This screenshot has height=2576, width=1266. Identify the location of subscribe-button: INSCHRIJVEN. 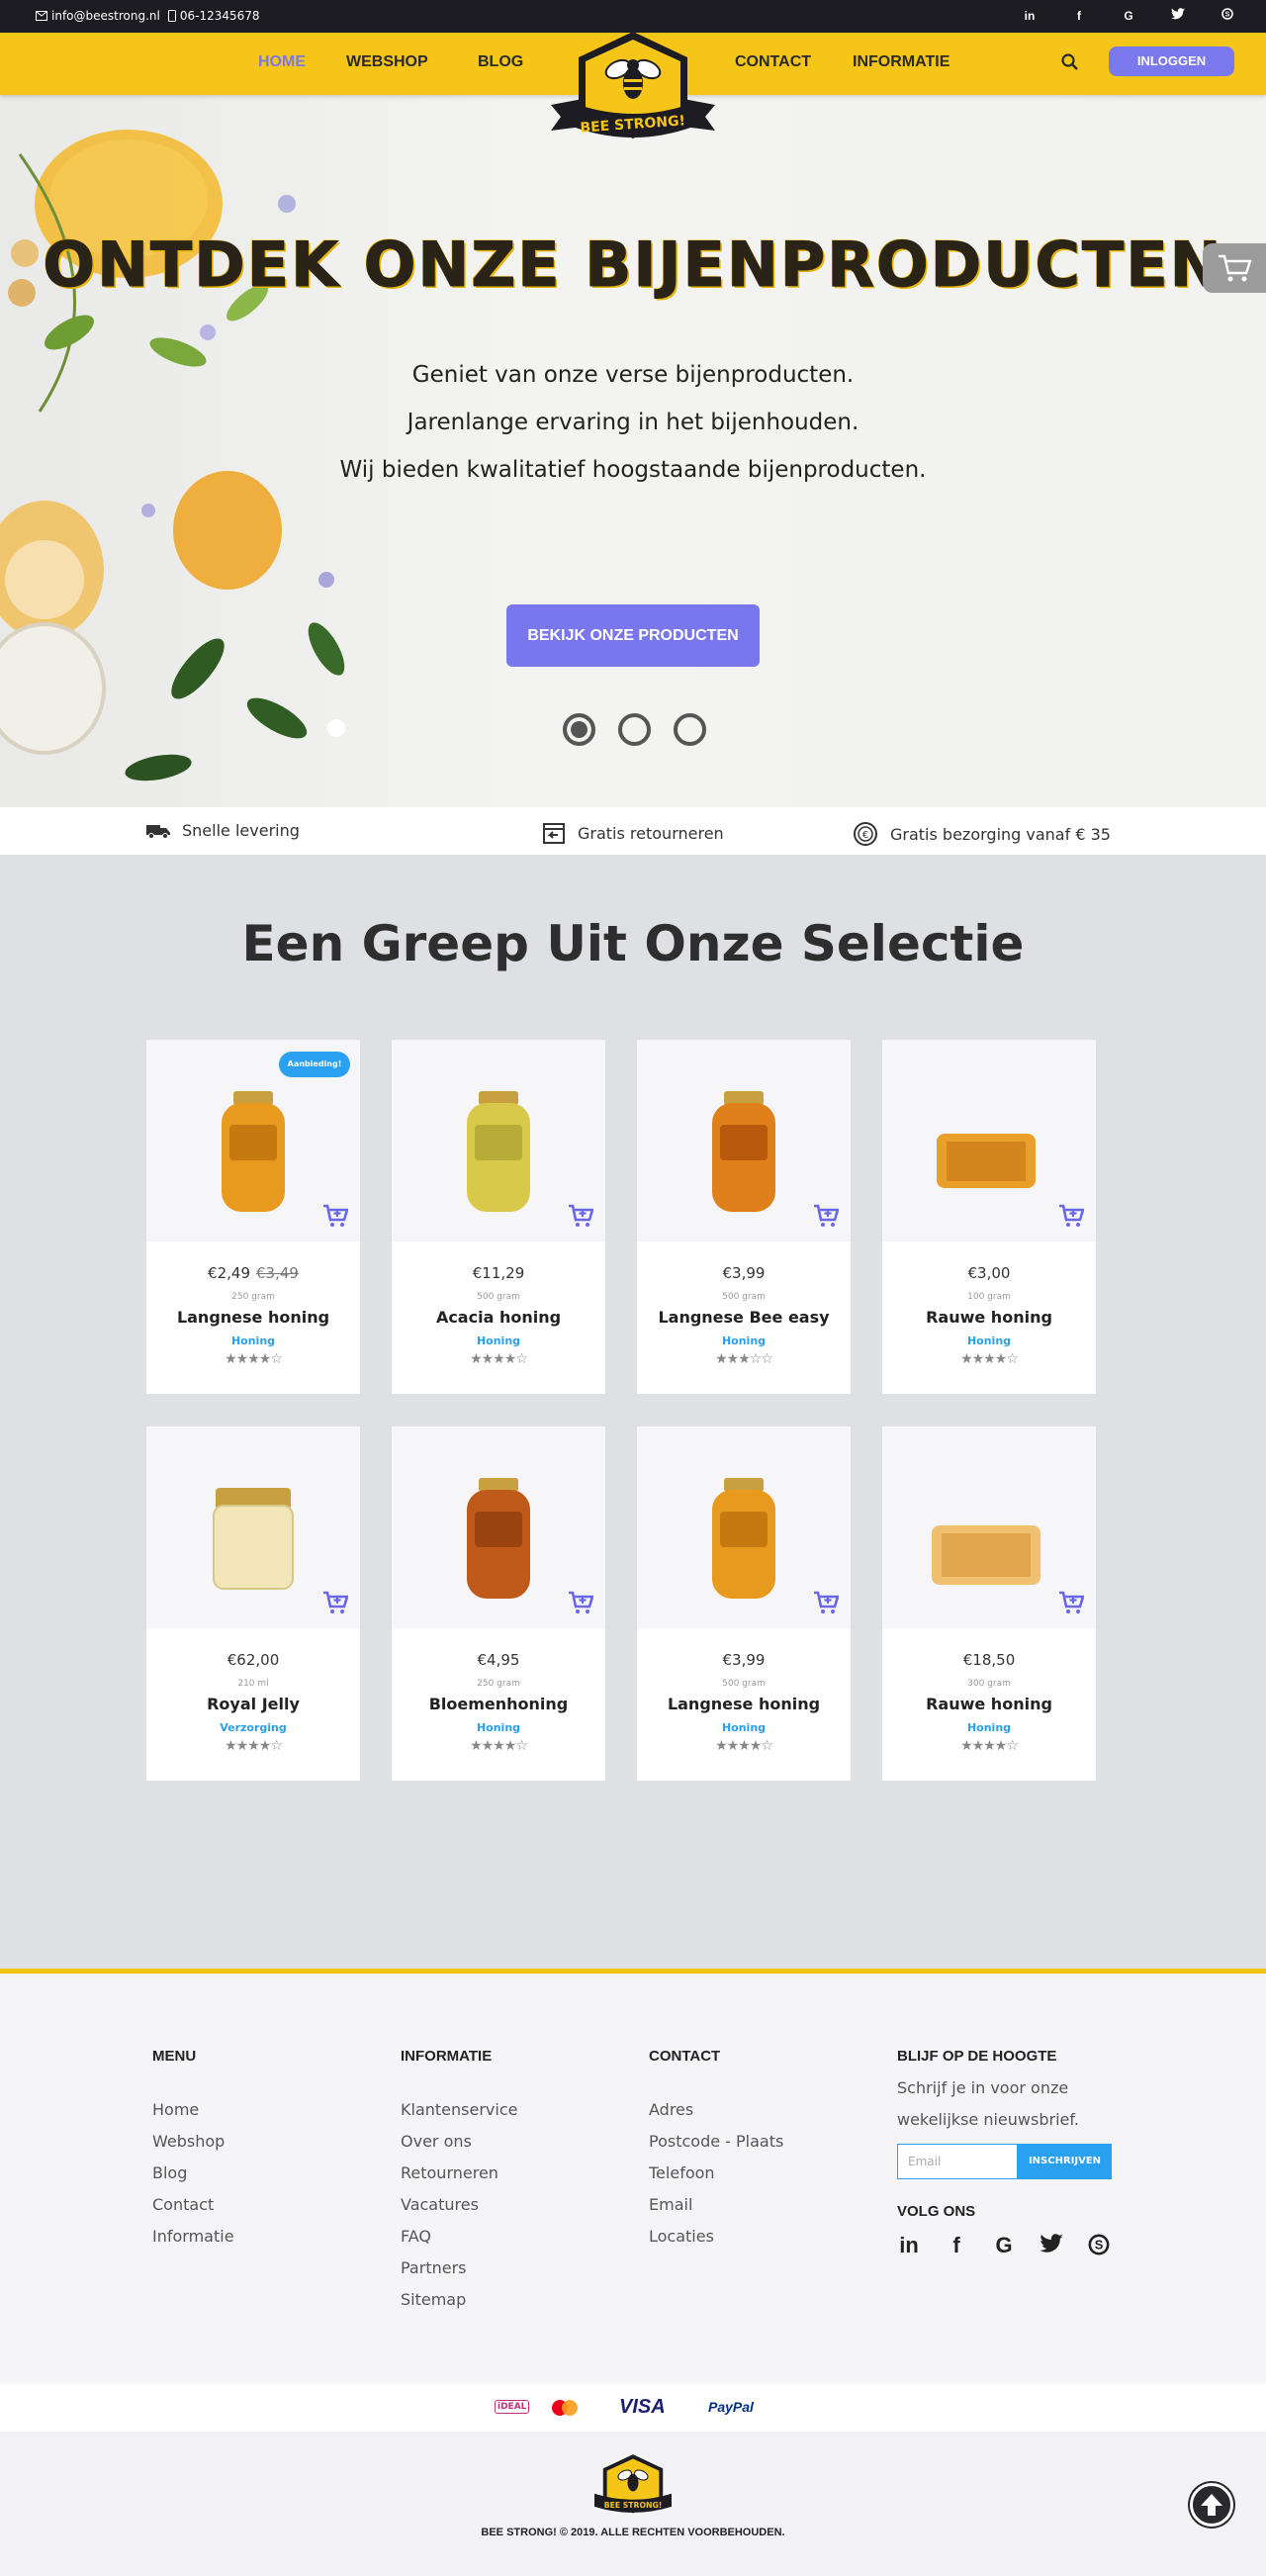
(1065, 2161).